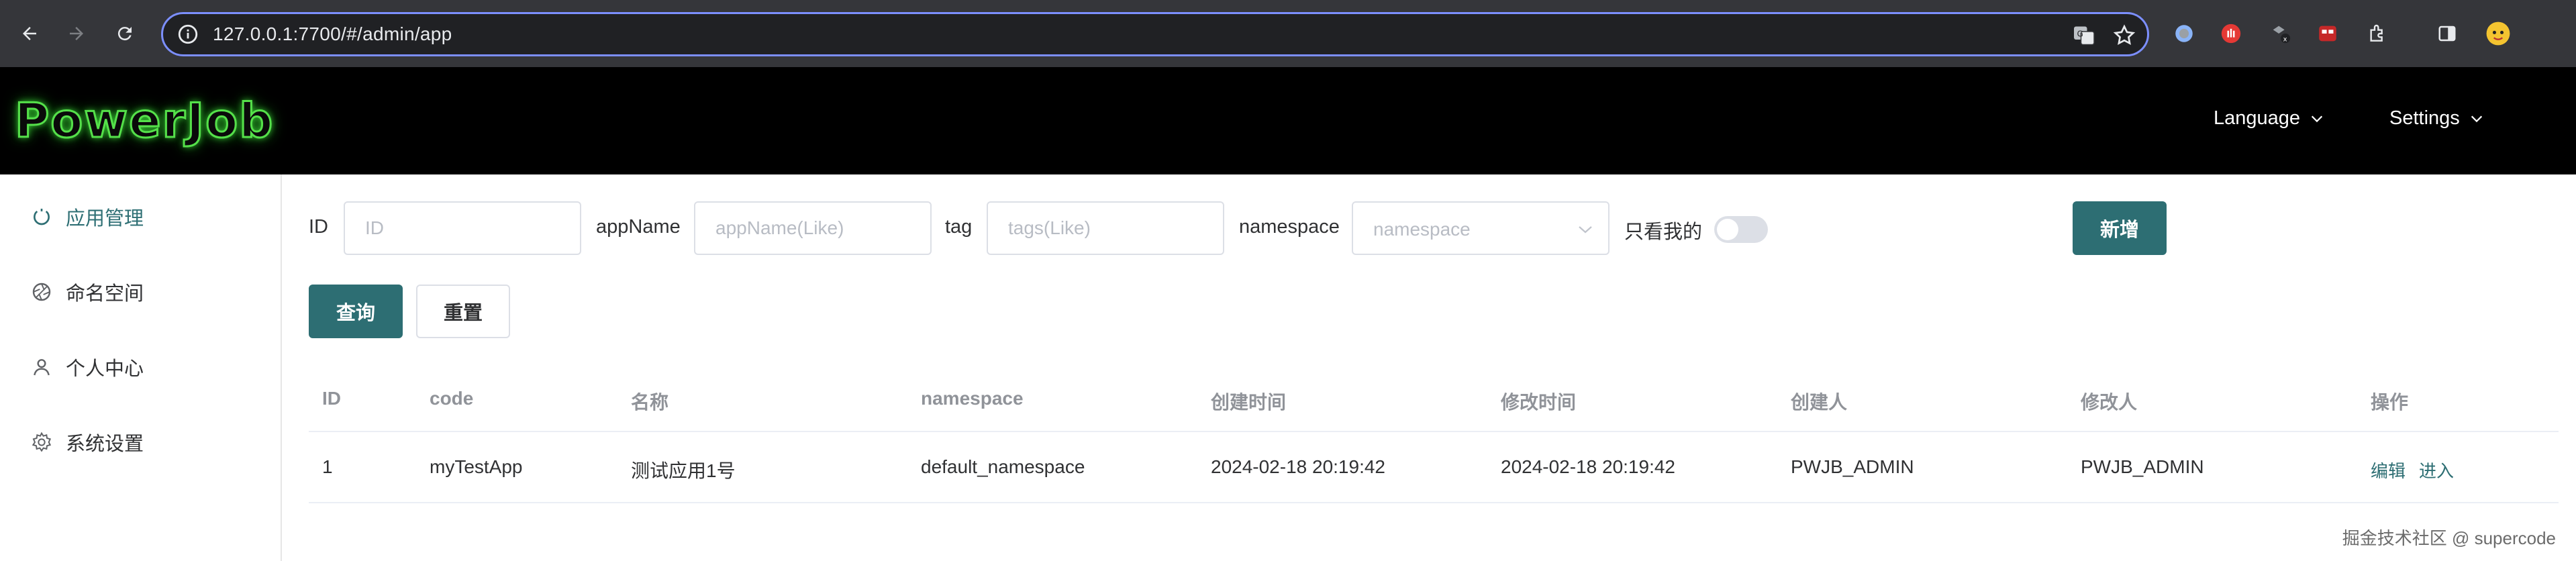  What do you see at coordinates (972, 398) in the screenshot?
I see `column-header-namespace: namespace` at bounding box center [972, 398].